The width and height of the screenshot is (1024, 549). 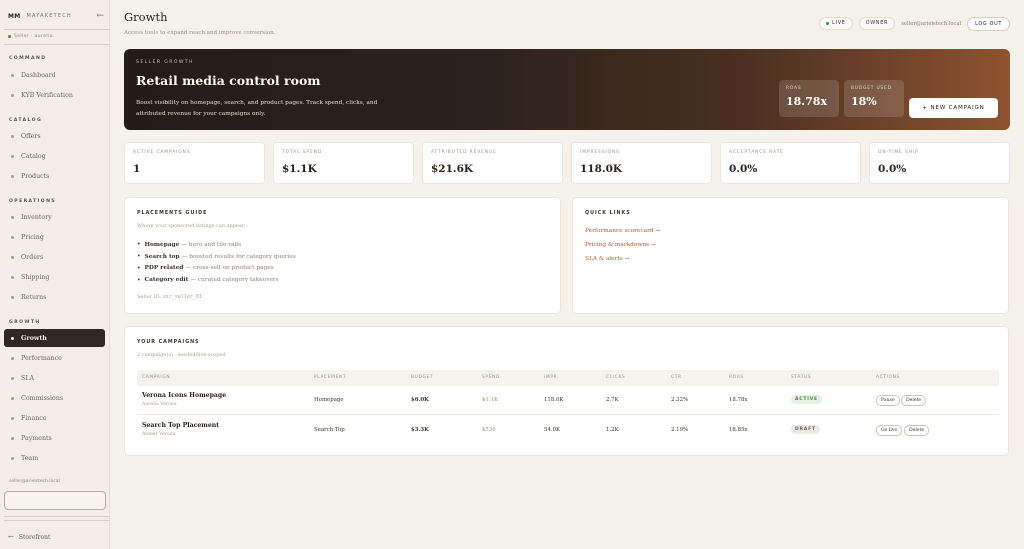 What do you see at coordinates (489, 430) in the screenshot?
I see `campaign-spend: $530` at bounding box center [489, 430].